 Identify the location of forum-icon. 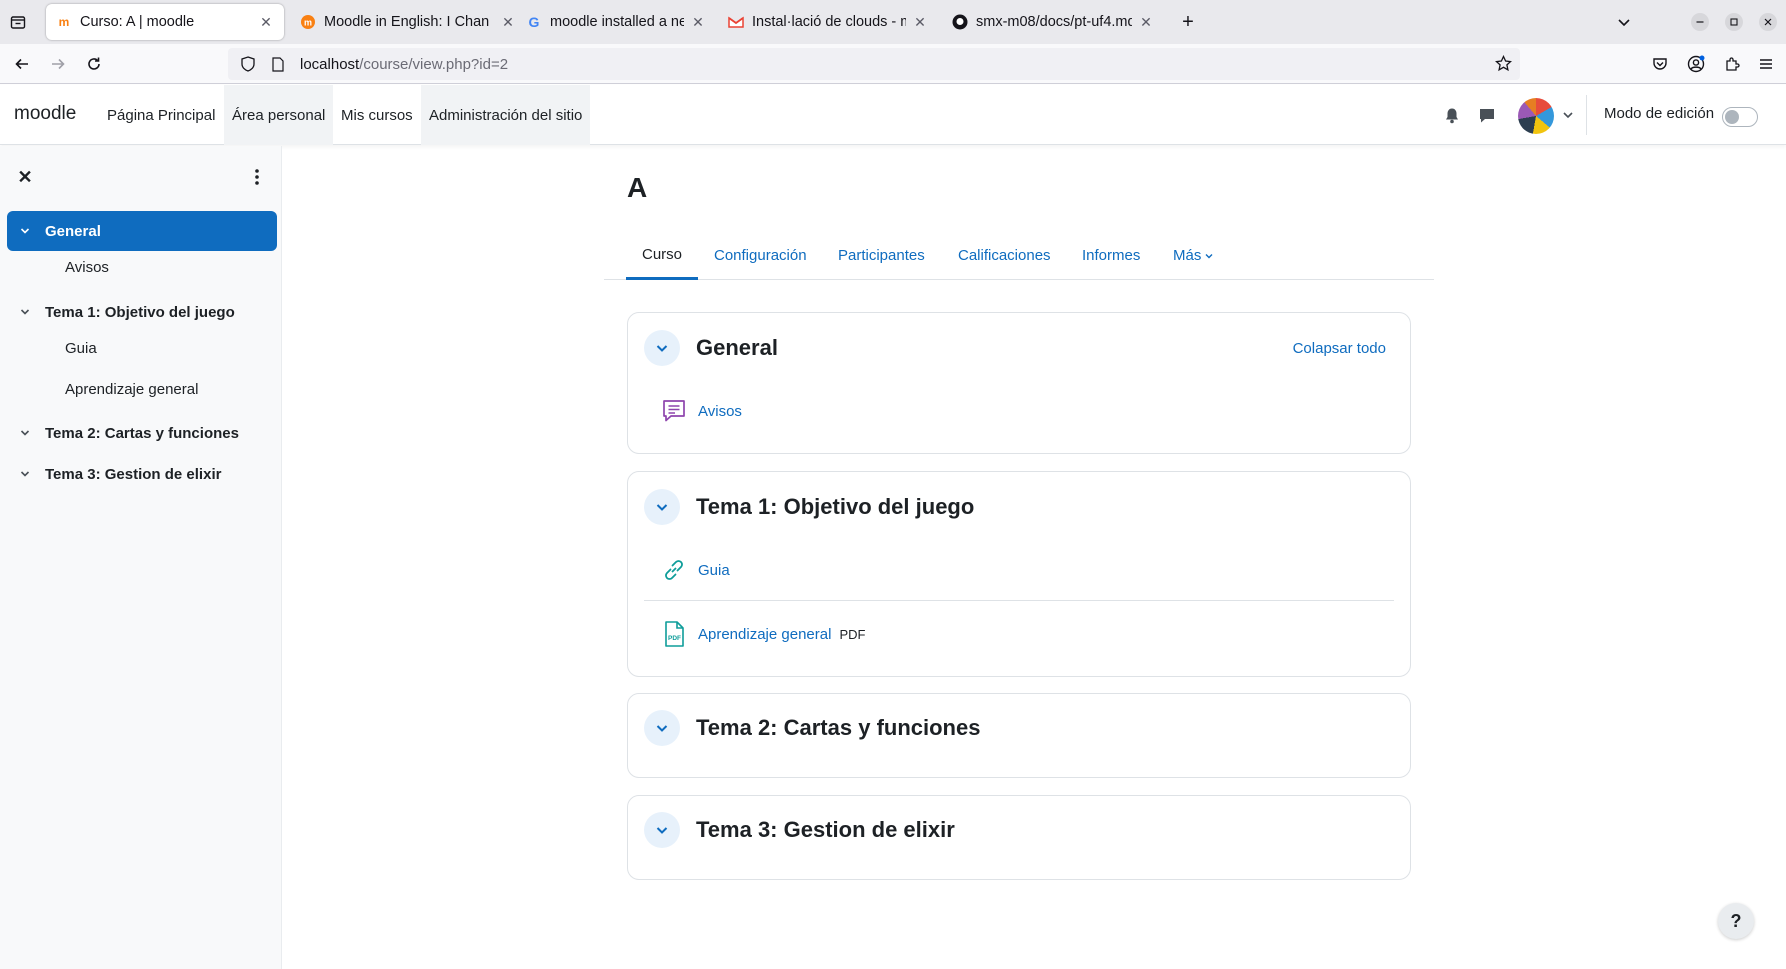
(674, 411).